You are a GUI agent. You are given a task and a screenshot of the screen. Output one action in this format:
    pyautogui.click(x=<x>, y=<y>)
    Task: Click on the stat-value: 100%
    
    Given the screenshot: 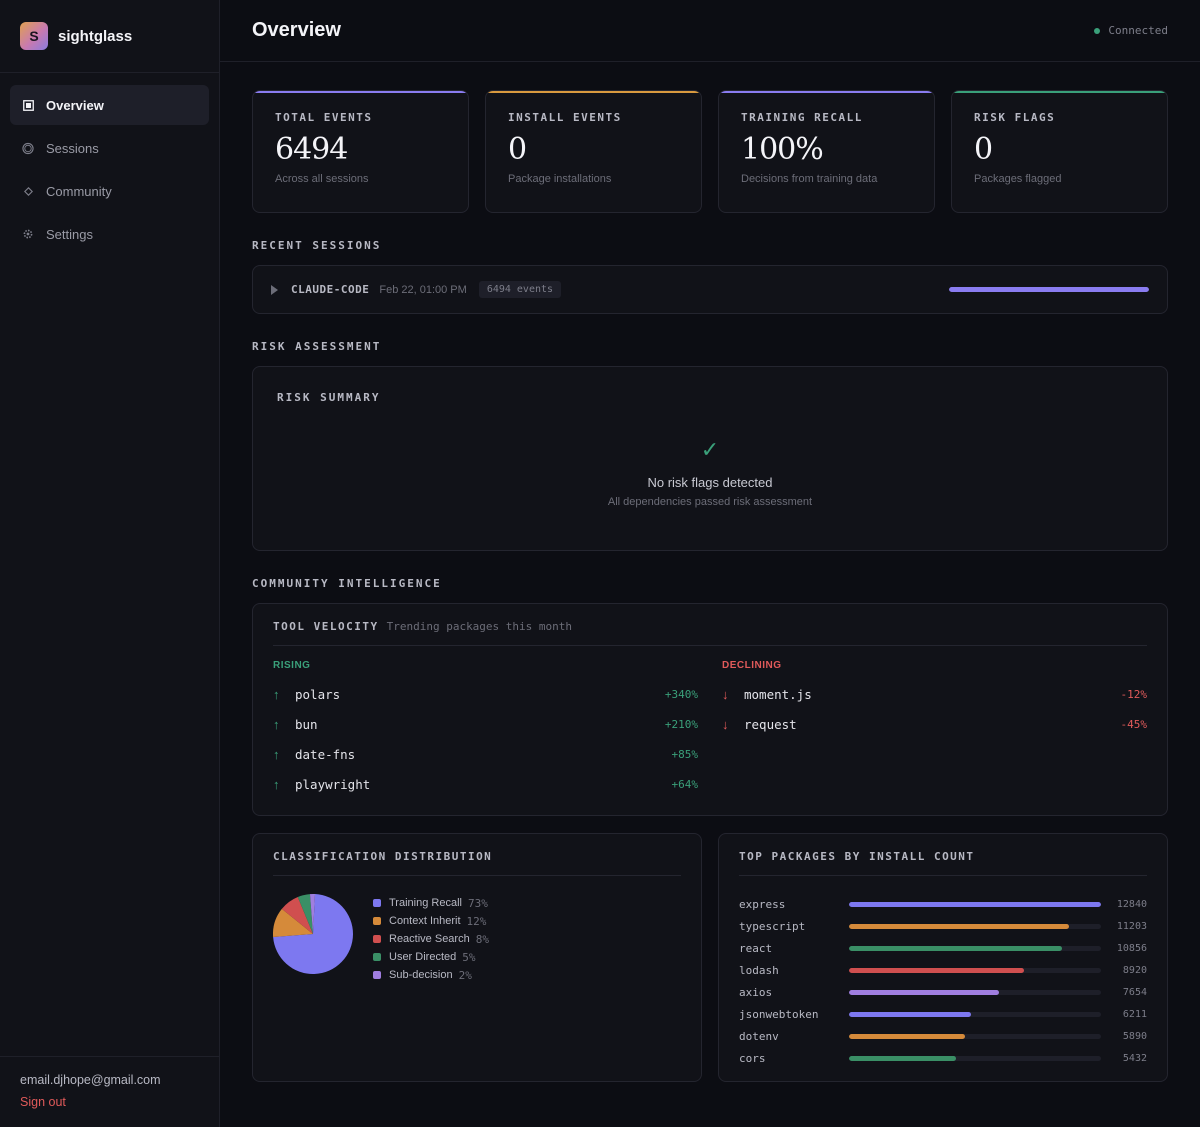 What is the action you would take?
    pyautogui.click(x=782, y=149)
    